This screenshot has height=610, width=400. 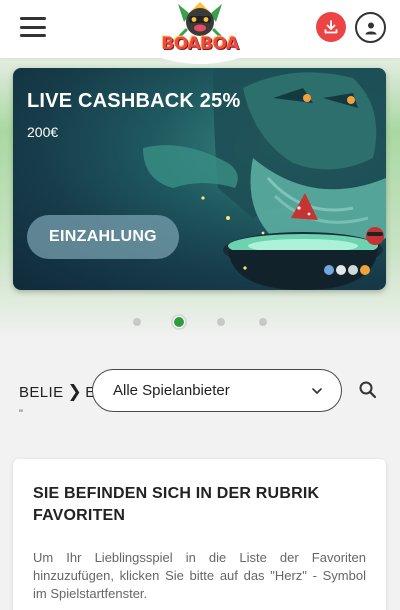 I want to click on ethereum-icon, so click(x=341, y=270).